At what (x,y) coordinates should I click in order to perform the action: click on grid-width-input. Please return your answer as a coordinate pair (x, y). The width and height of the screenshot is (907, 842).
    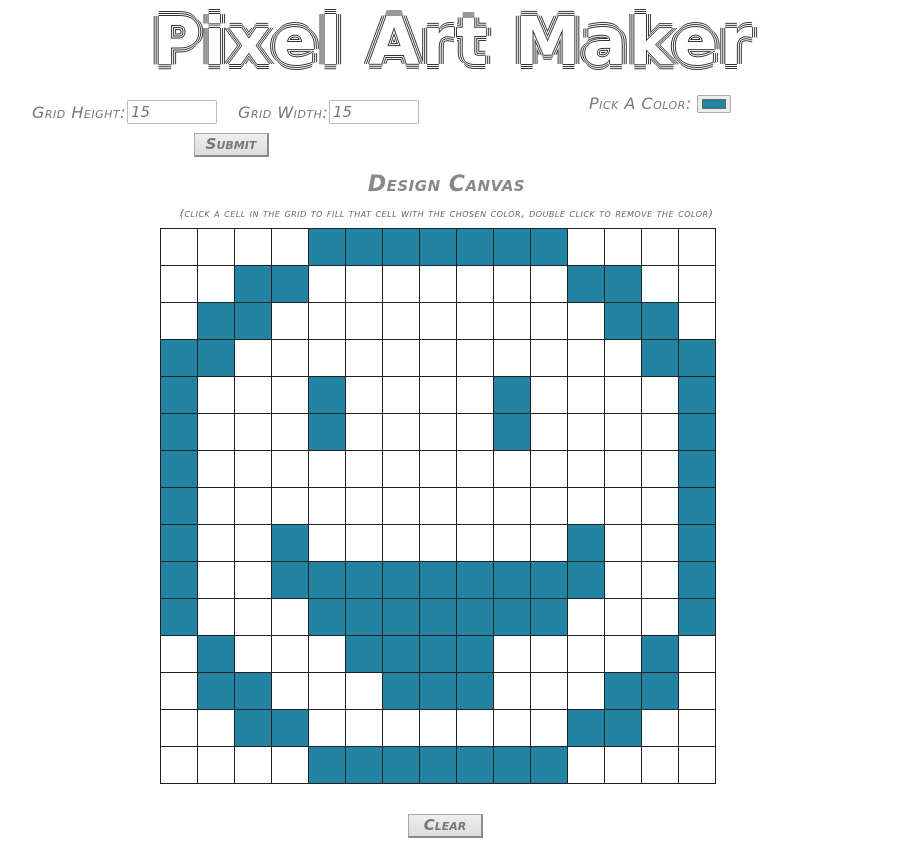
    Looking at the image, I should click on (374, 112).